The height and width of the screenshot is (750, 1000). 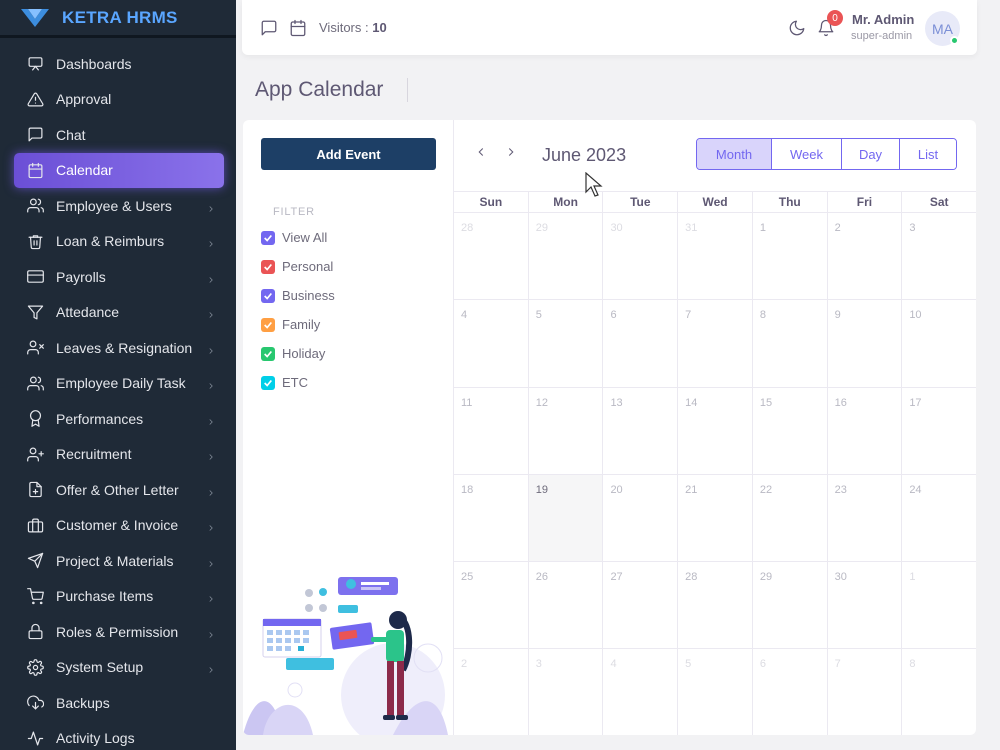 I want to click on day-number: 18, so click(x=467, y=489).